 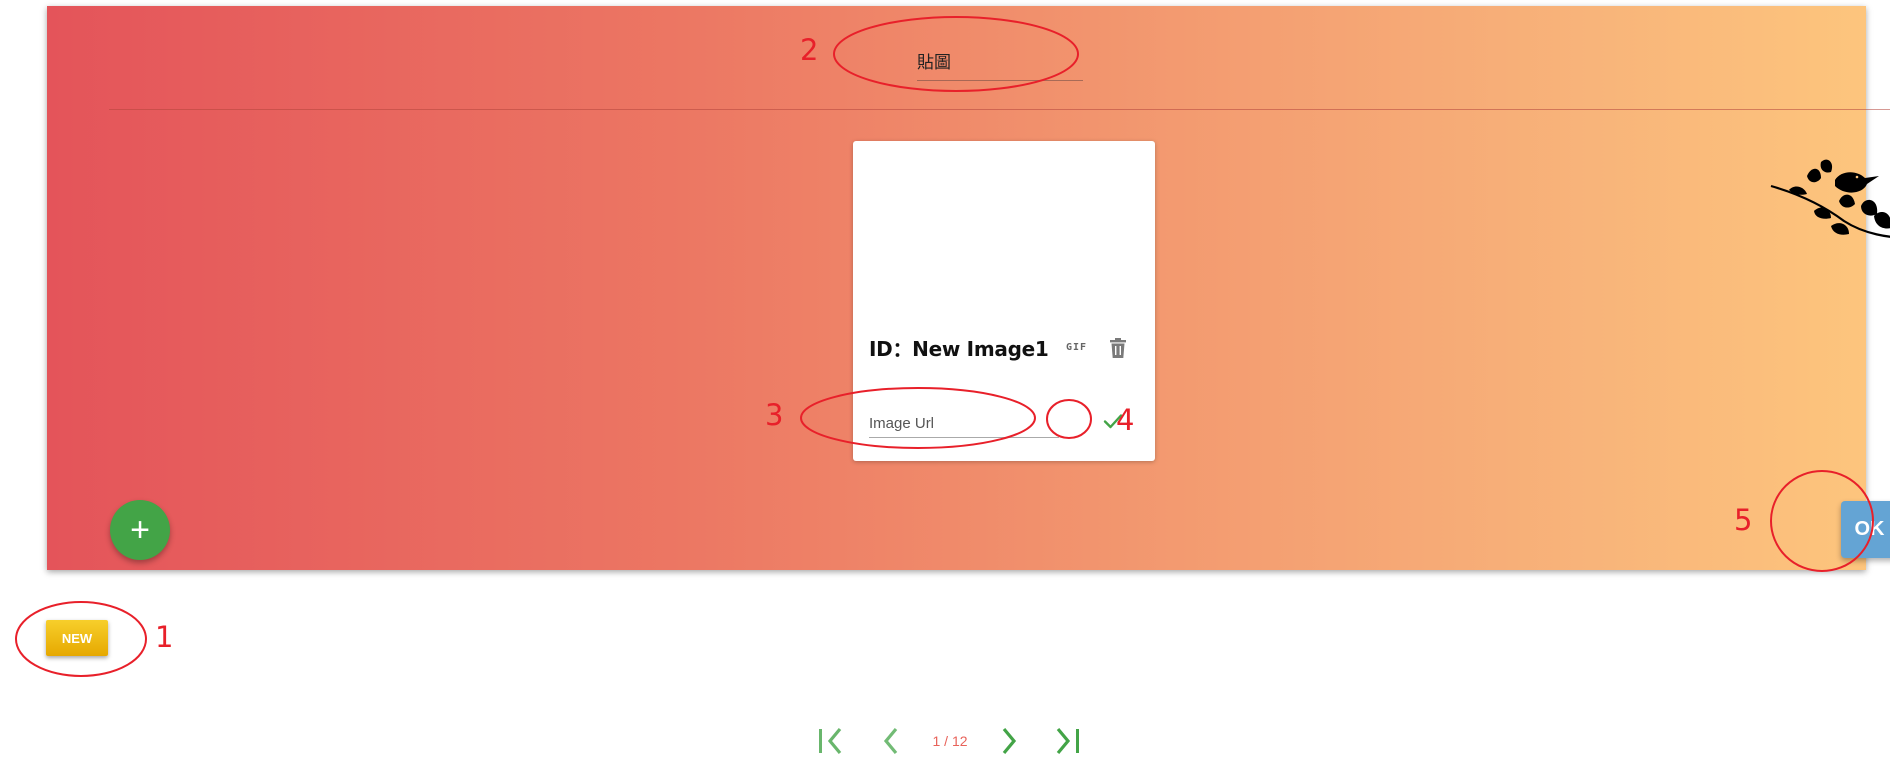 What do you see at coordinates (959, 349) in the screenshot?
I see `image-id-label: ID：New Image1` at bounding box center [959, 349].